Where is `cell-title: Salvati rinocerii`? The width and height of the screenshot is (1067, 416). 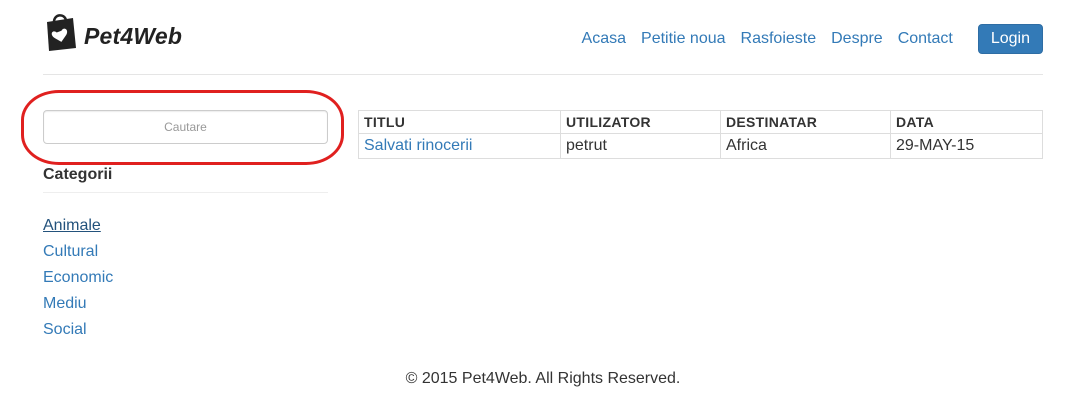
cell-title: Salvati rinocerii is located at coordinates (459, 146).